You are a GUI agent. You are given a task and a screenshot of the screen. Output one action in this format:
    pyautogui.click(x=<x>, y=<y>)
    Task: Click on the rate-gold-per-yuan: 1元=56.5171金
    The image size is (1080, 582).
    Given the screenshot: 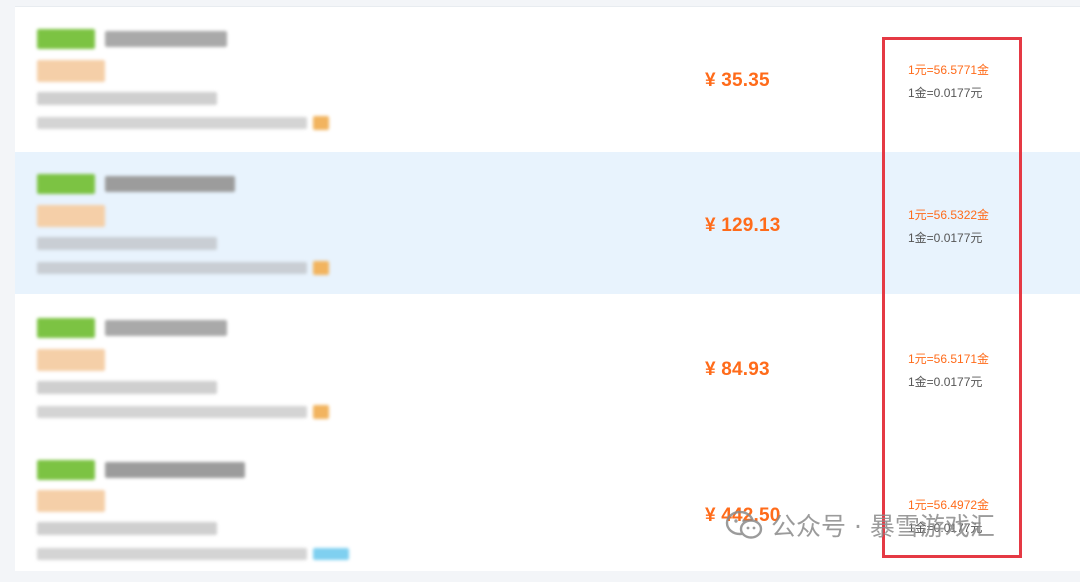 What is the action you would take?
    pyautogui.click(x=949, y=359)
    